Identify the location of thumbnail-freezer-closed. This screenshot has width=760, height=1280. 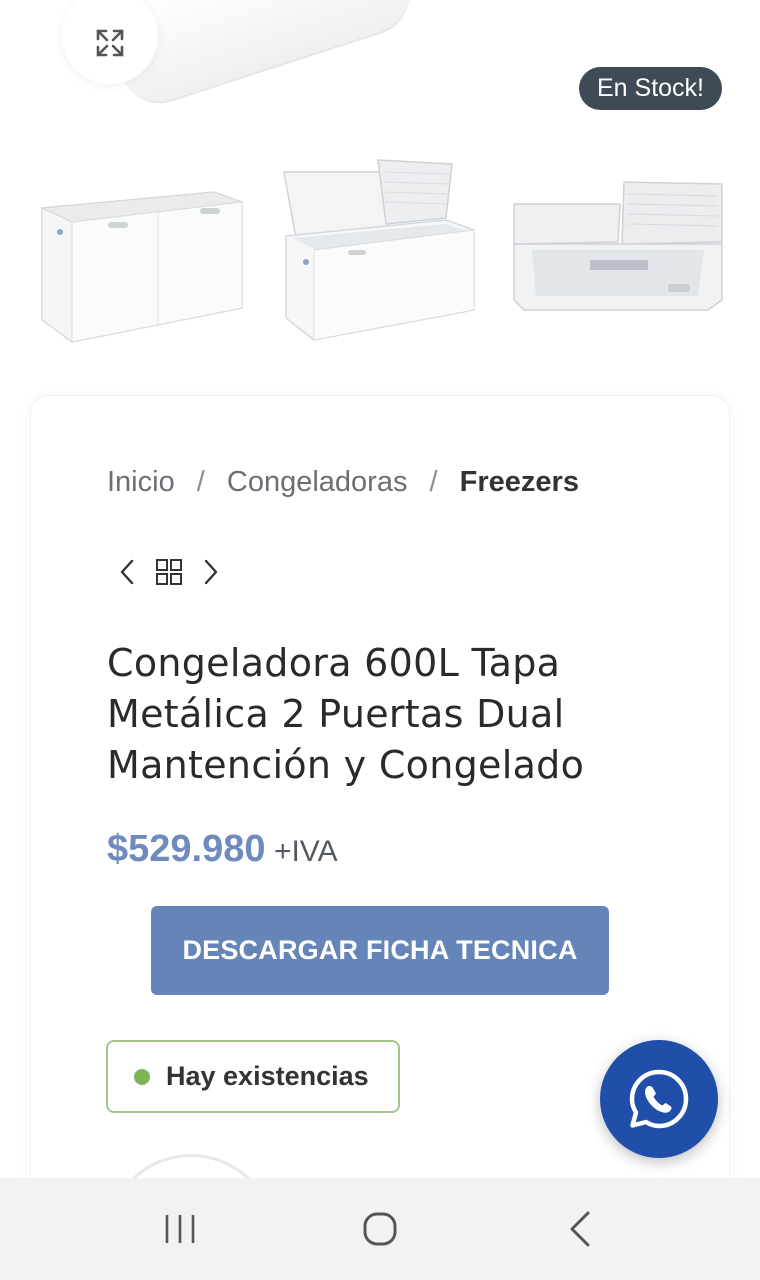
(142, 250).